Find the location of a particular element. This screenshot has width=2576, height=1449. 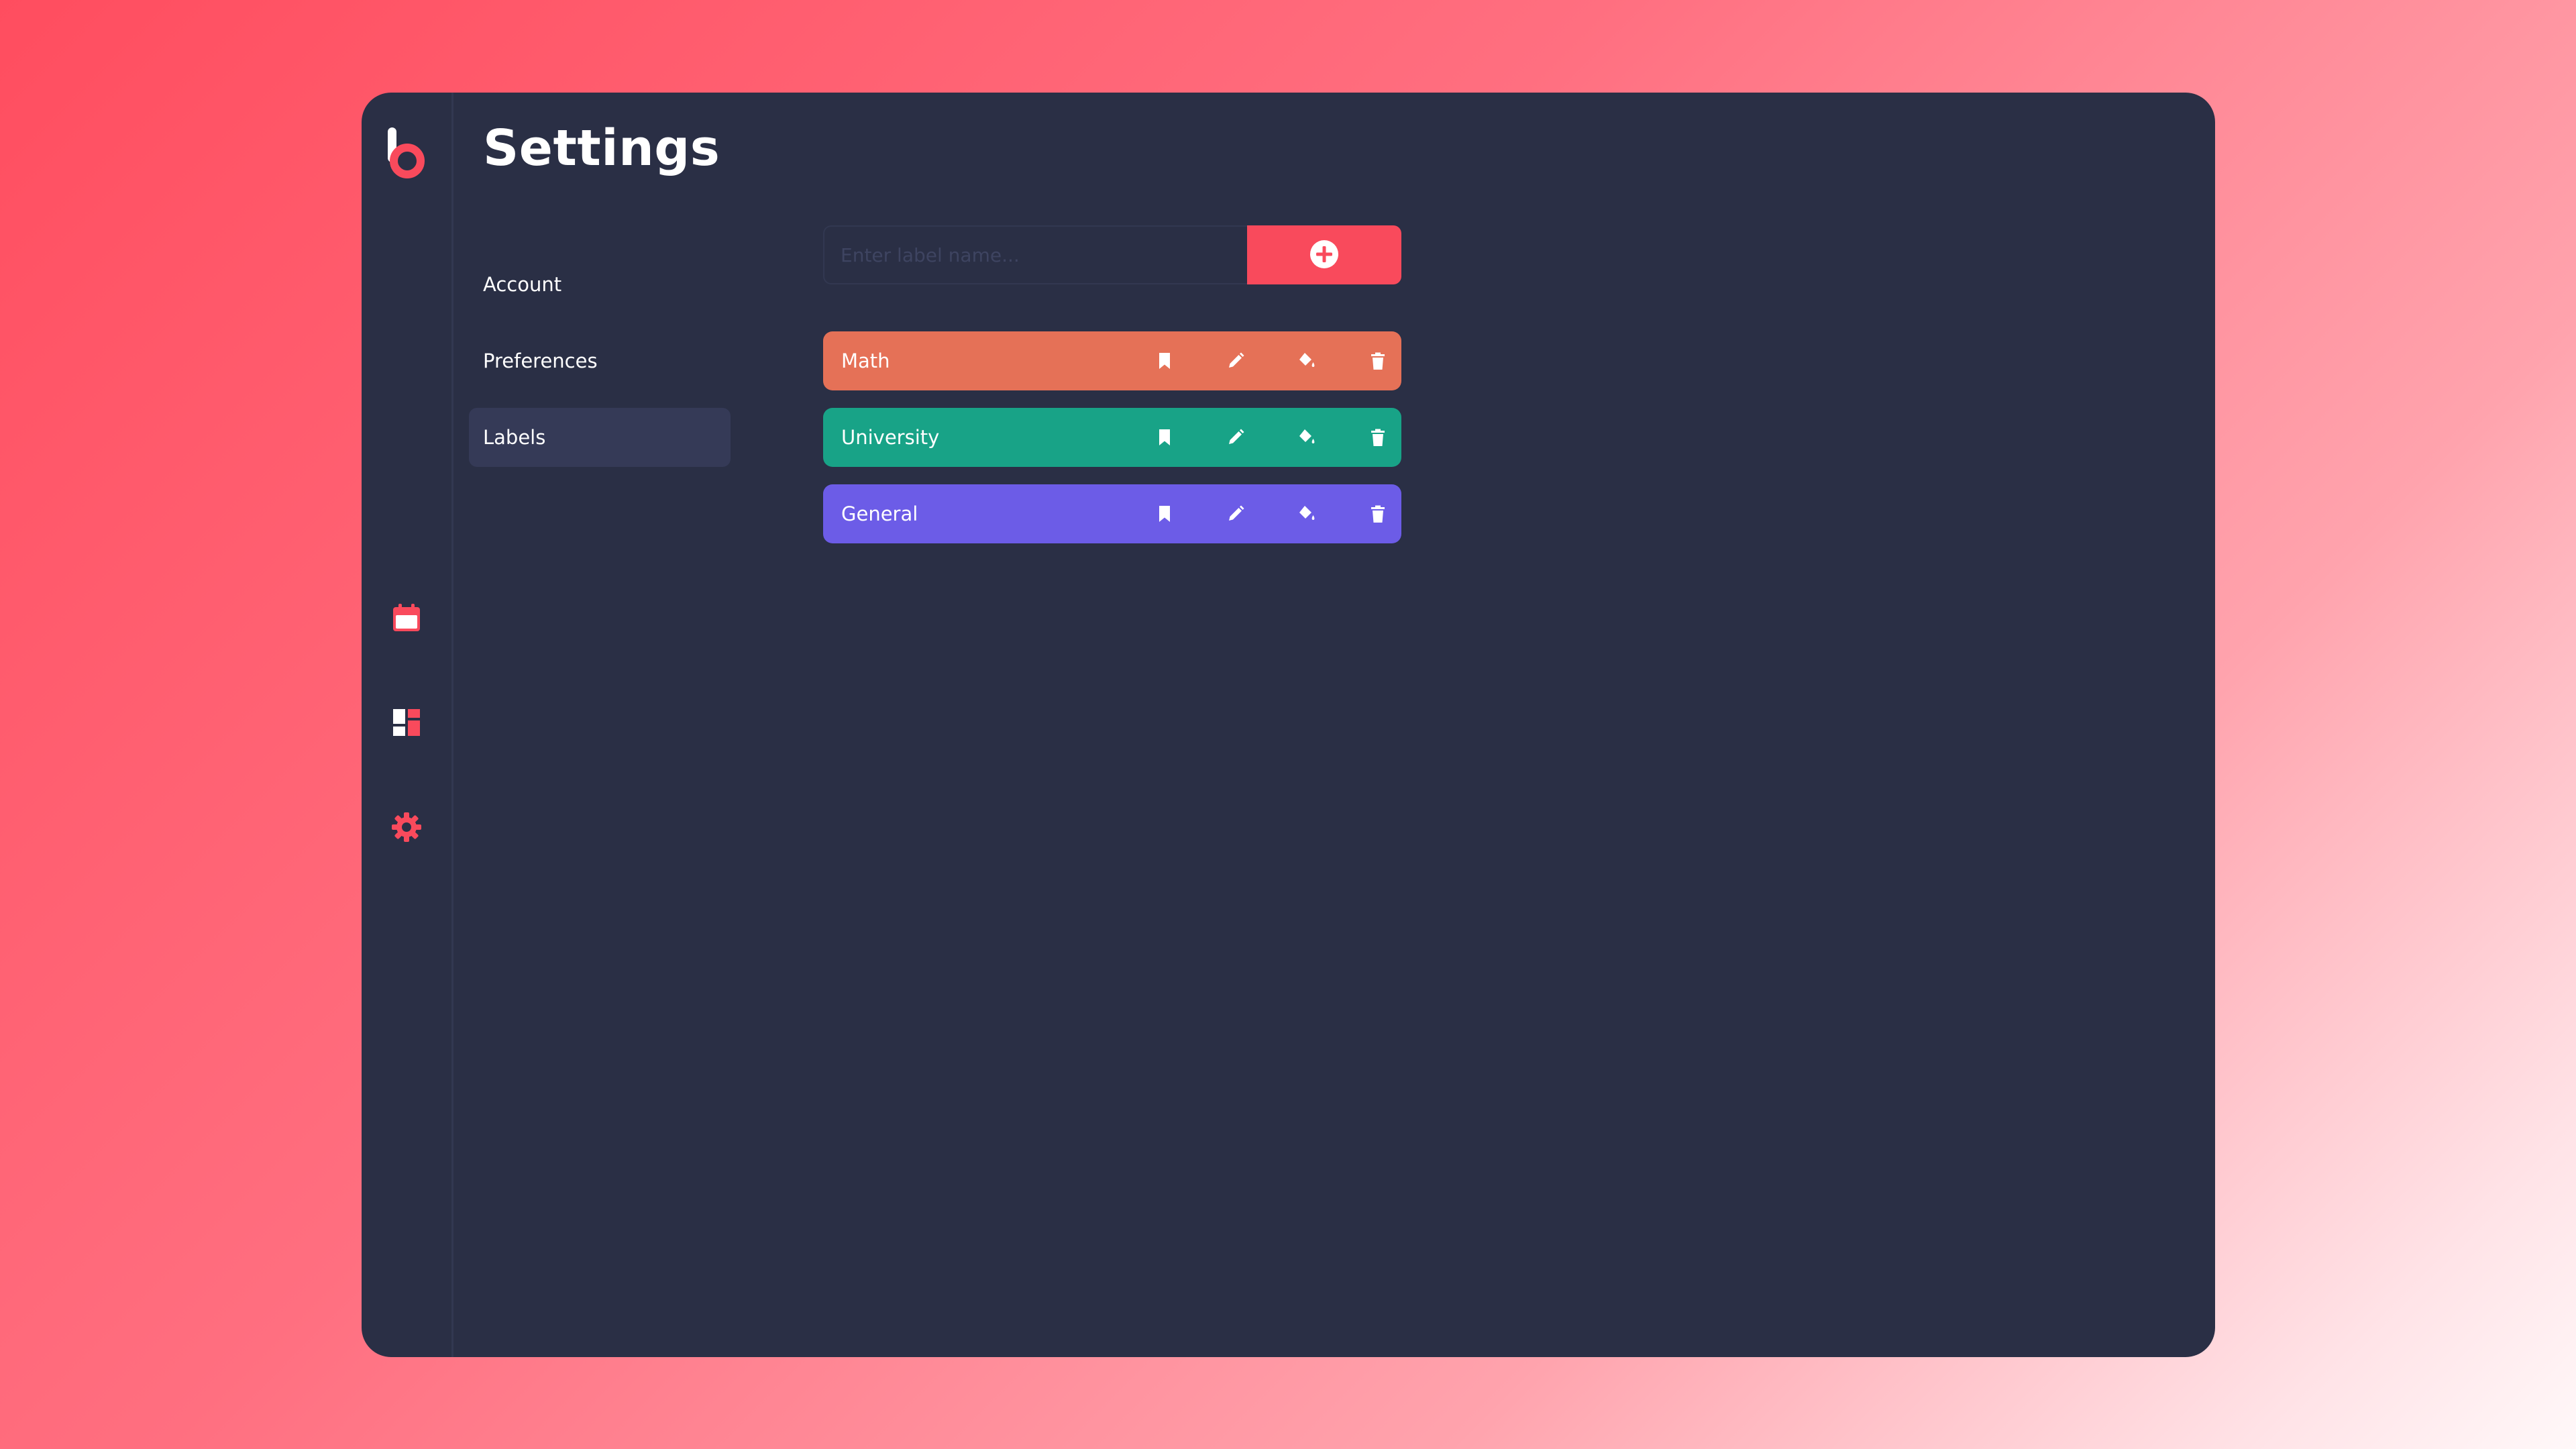

label-name: University is located at coordinates (890, 437).